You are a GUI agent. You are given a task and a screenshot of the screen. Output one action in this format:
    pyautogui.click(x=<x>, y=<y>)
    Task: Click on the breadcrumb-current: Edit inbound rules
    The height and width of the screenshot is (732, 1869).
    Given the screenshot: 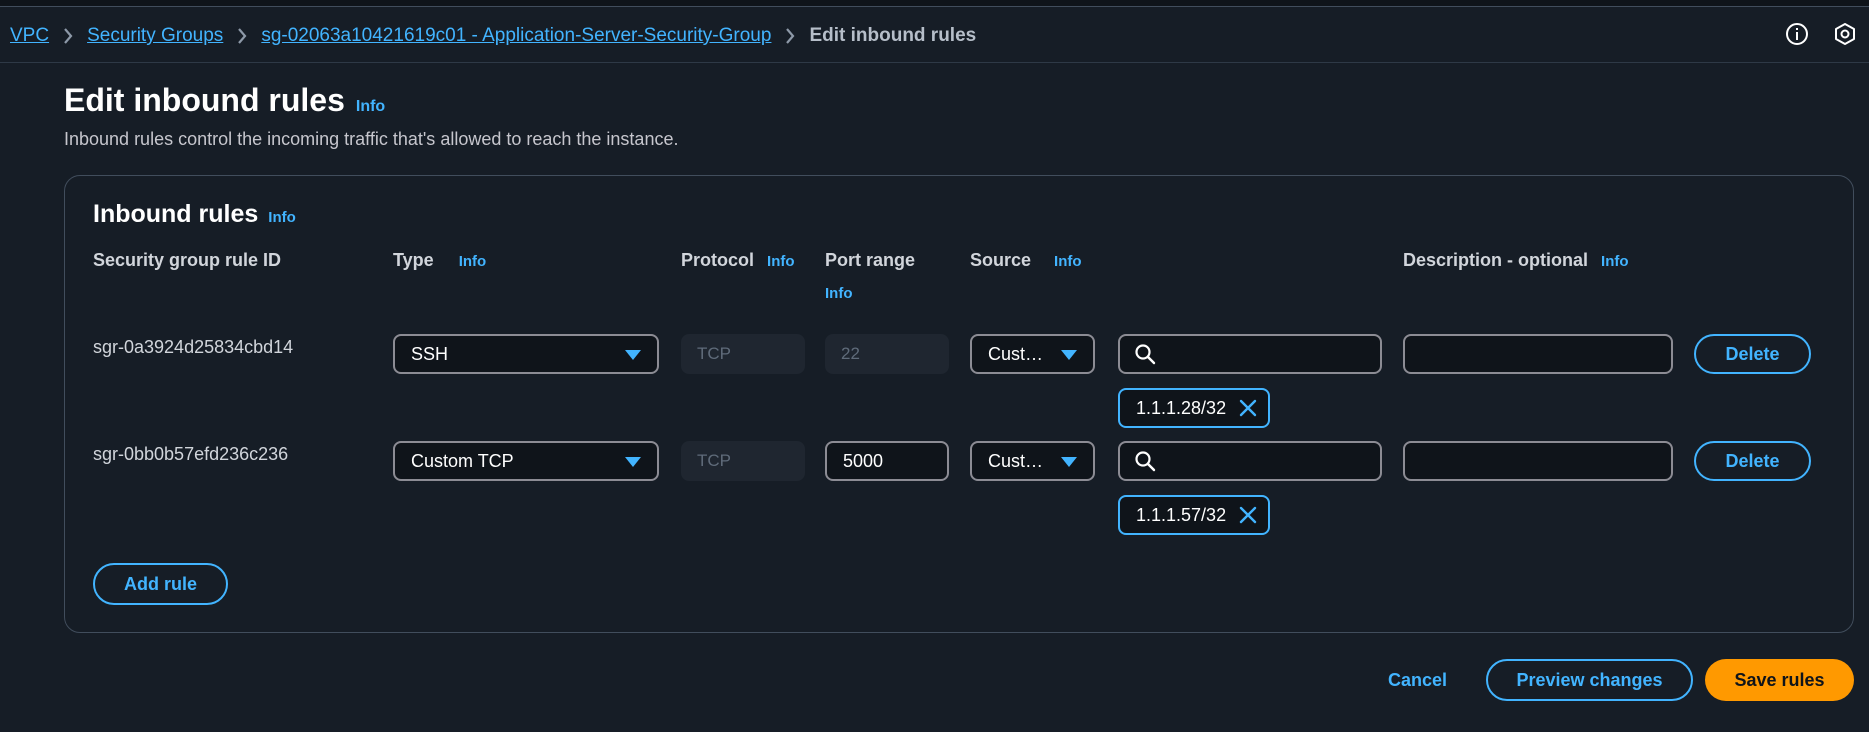 What is the action you would take?
    pyautogui.click(x=893, y=35)
    